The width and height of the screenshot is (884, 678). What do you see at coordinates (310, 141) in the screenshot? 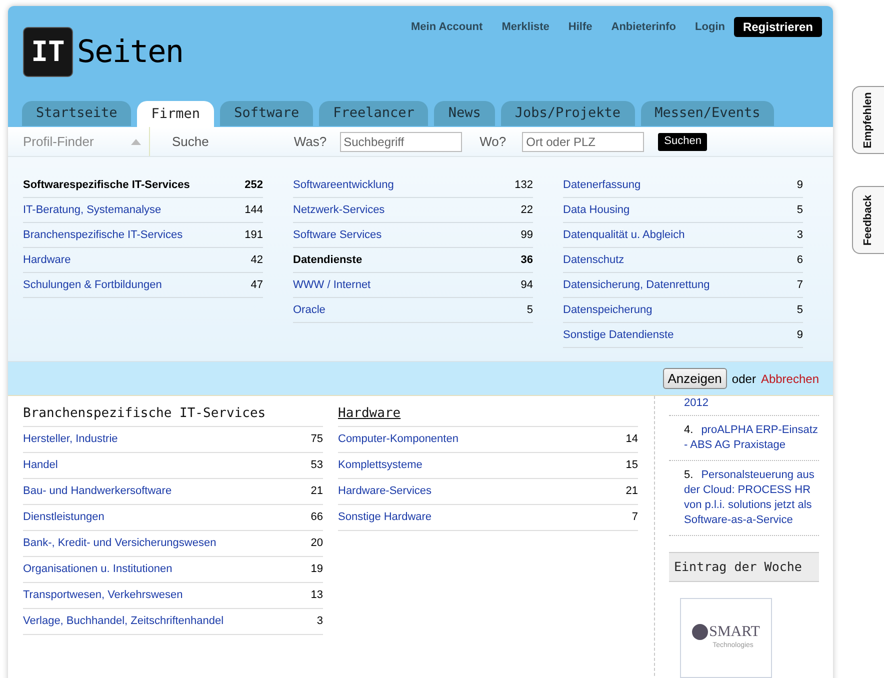
I see `what-label: Was?` at bounding box center [310, 141].